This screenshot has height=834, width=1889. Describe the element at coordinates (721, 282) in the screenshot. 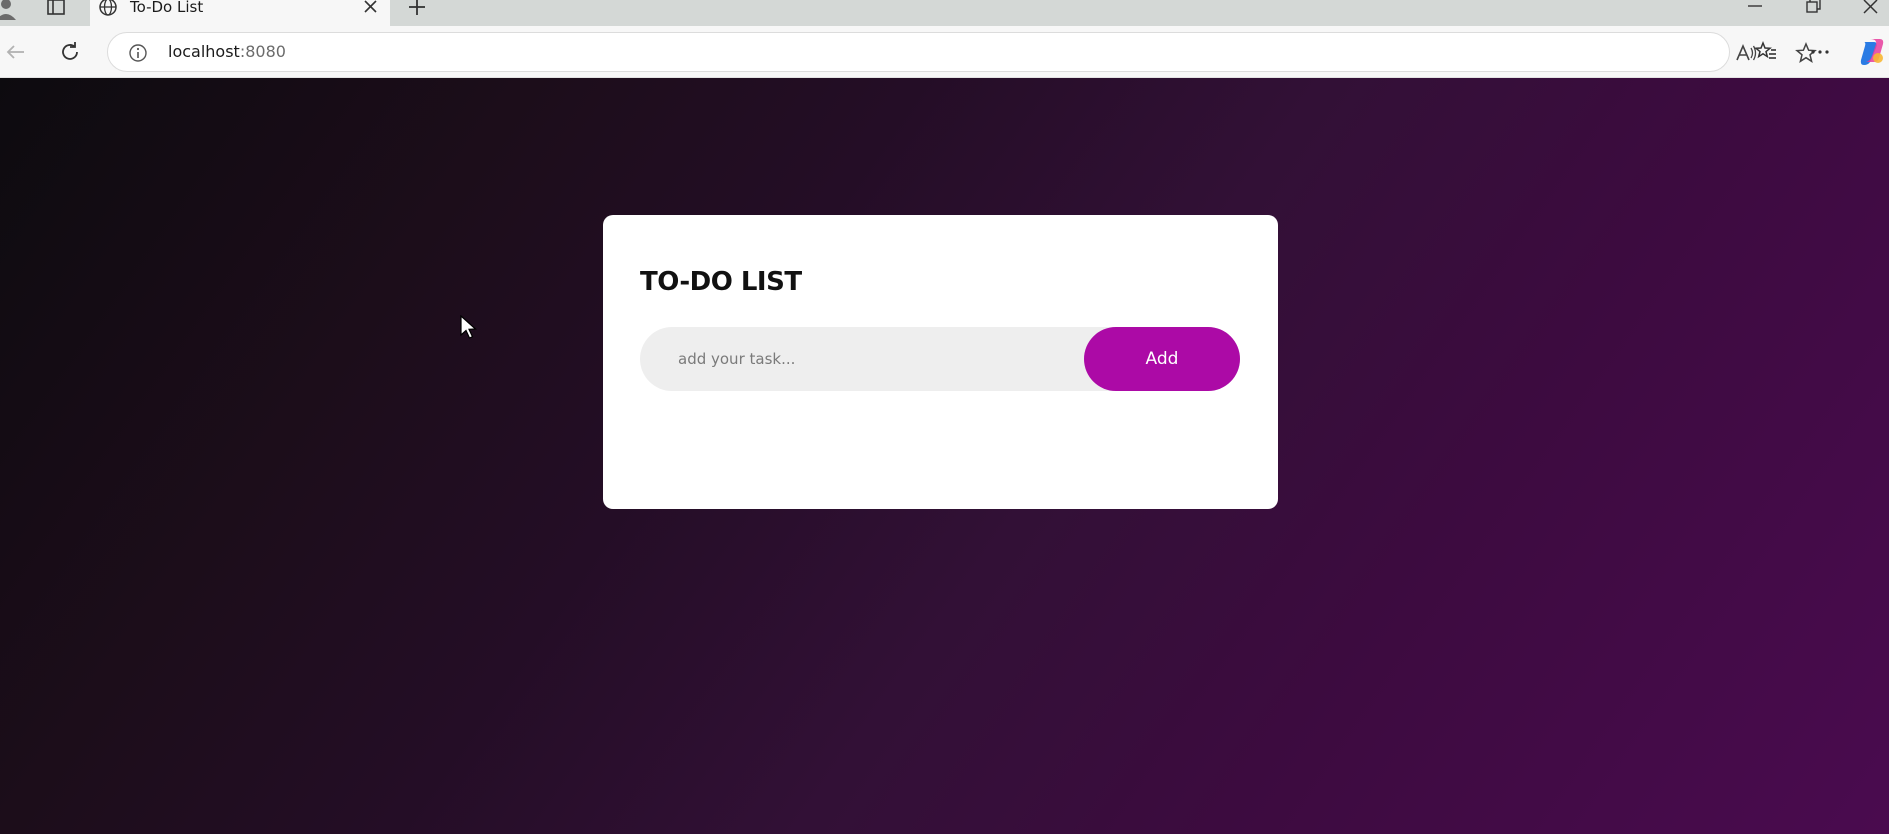

I see `page-title: TO-DO LIST` at that location.